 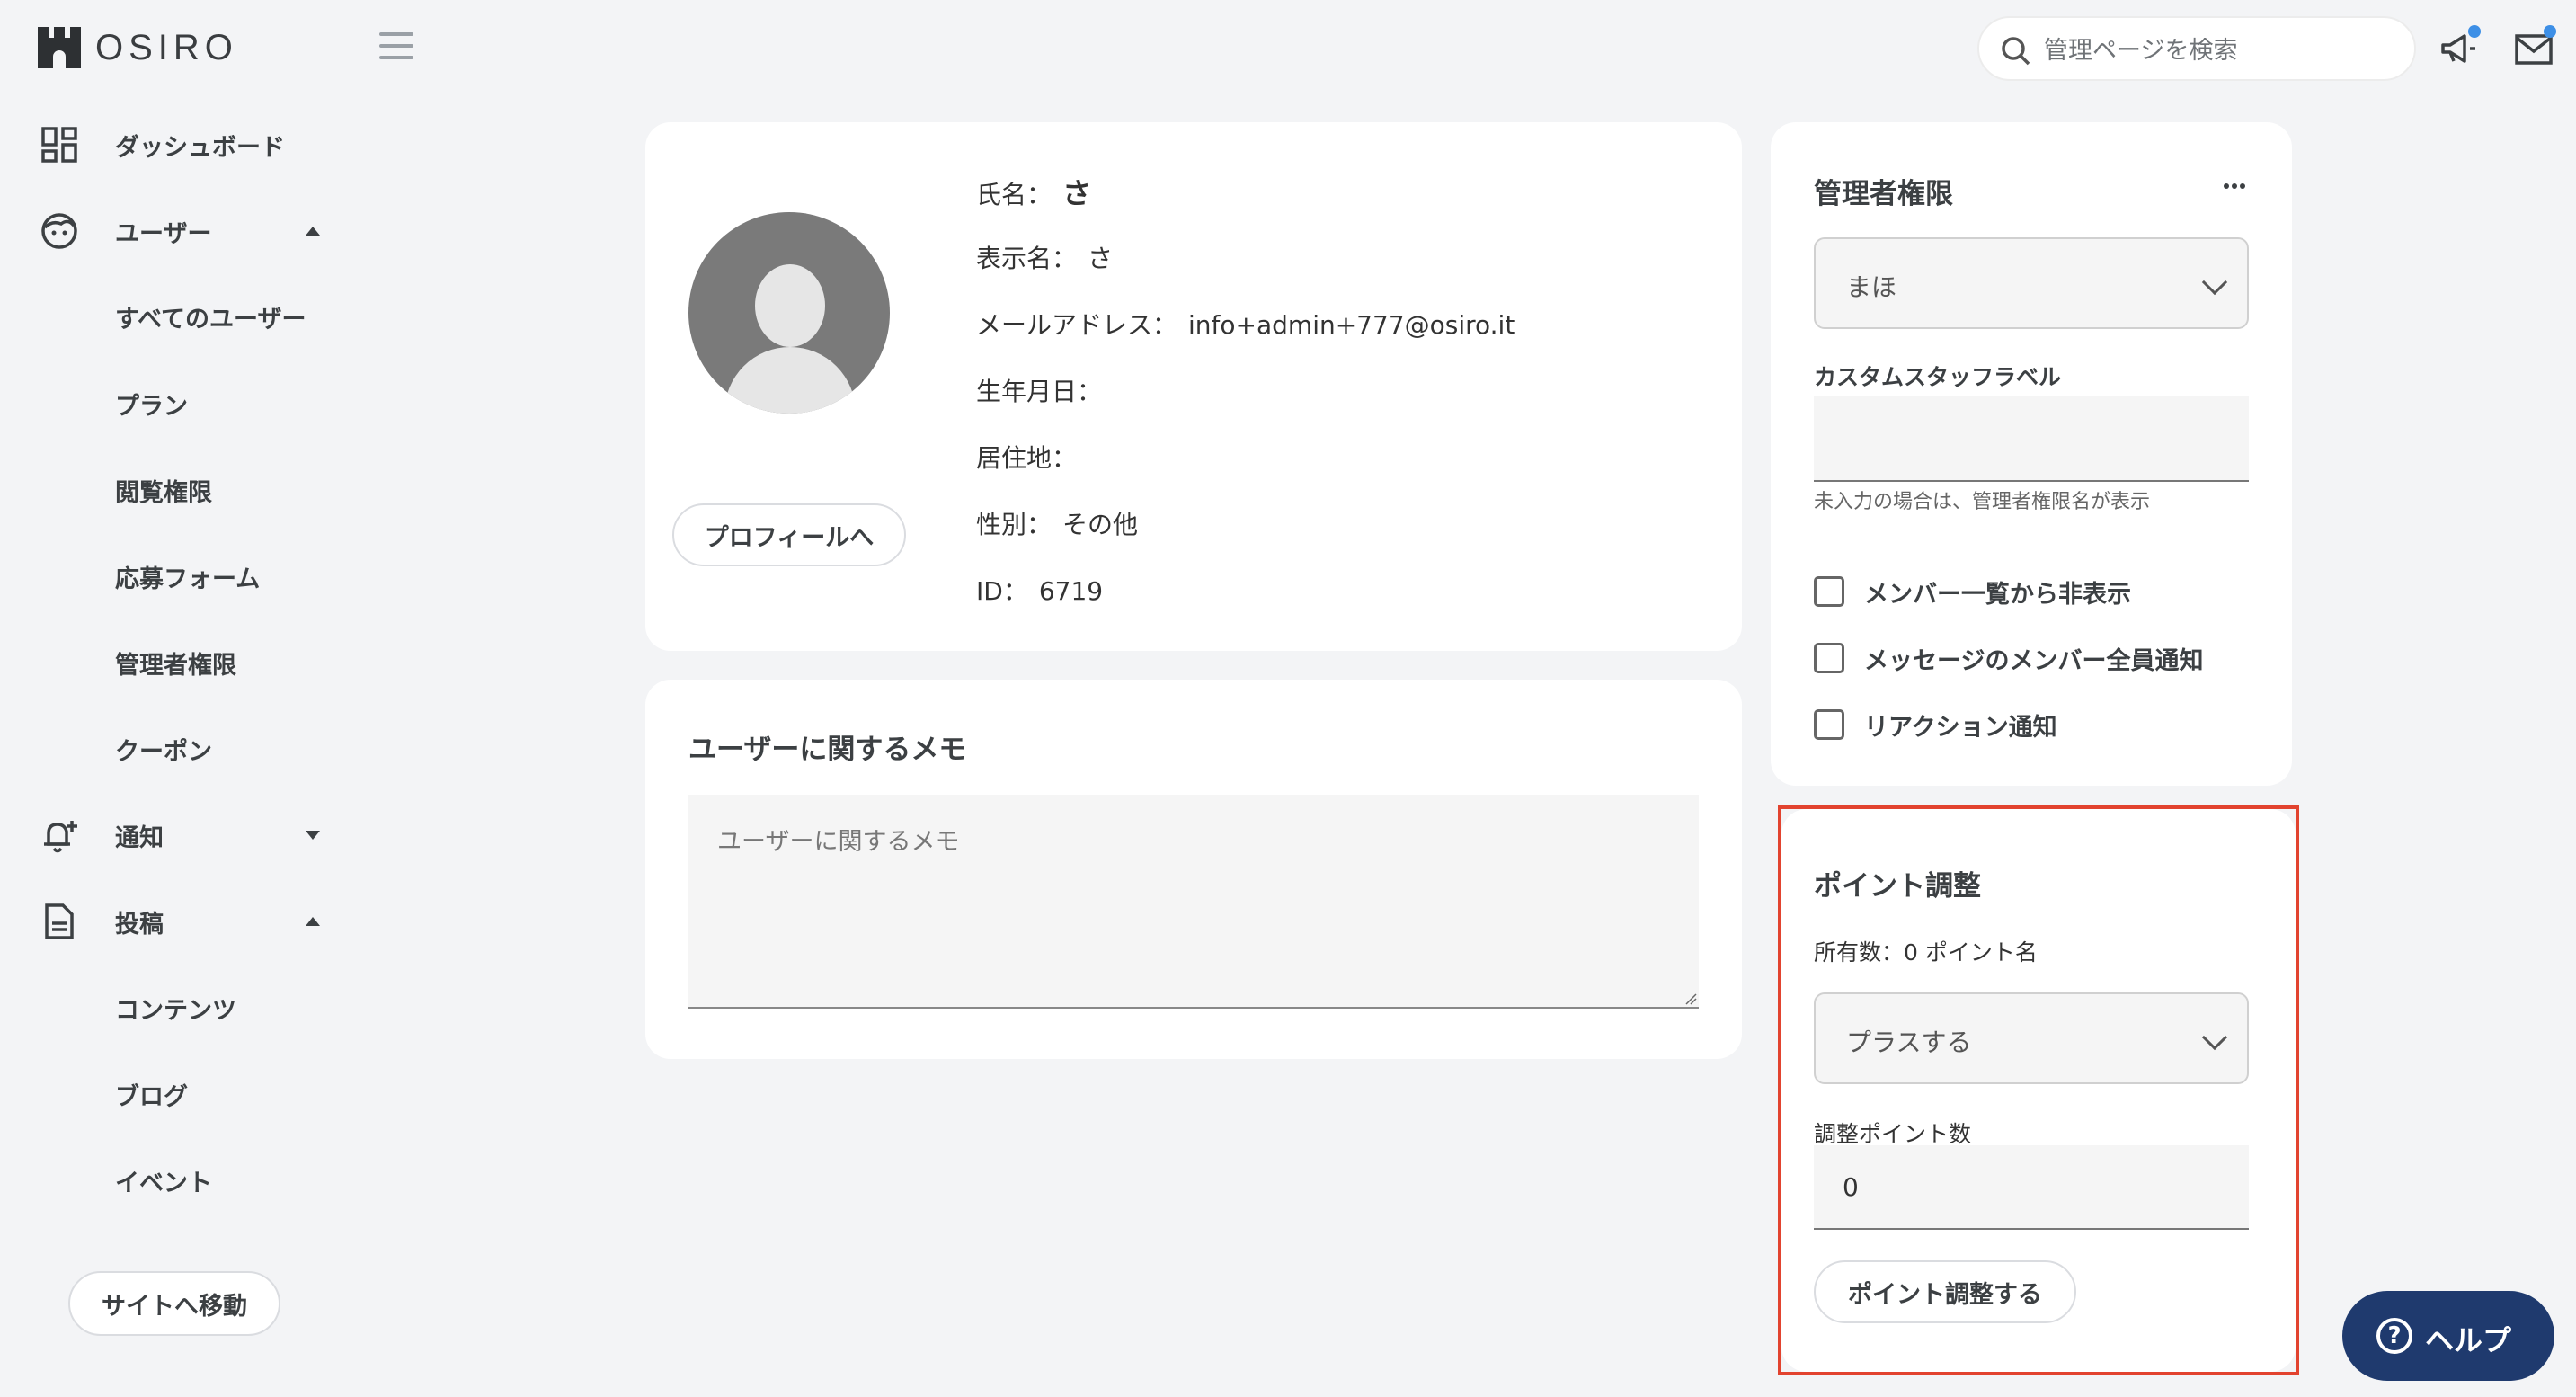 What do you see at coordinates (163, 750) in the screenshot?
I see `sidebar-subitem-coupons: クーポン` at bounding box center [163, 750].